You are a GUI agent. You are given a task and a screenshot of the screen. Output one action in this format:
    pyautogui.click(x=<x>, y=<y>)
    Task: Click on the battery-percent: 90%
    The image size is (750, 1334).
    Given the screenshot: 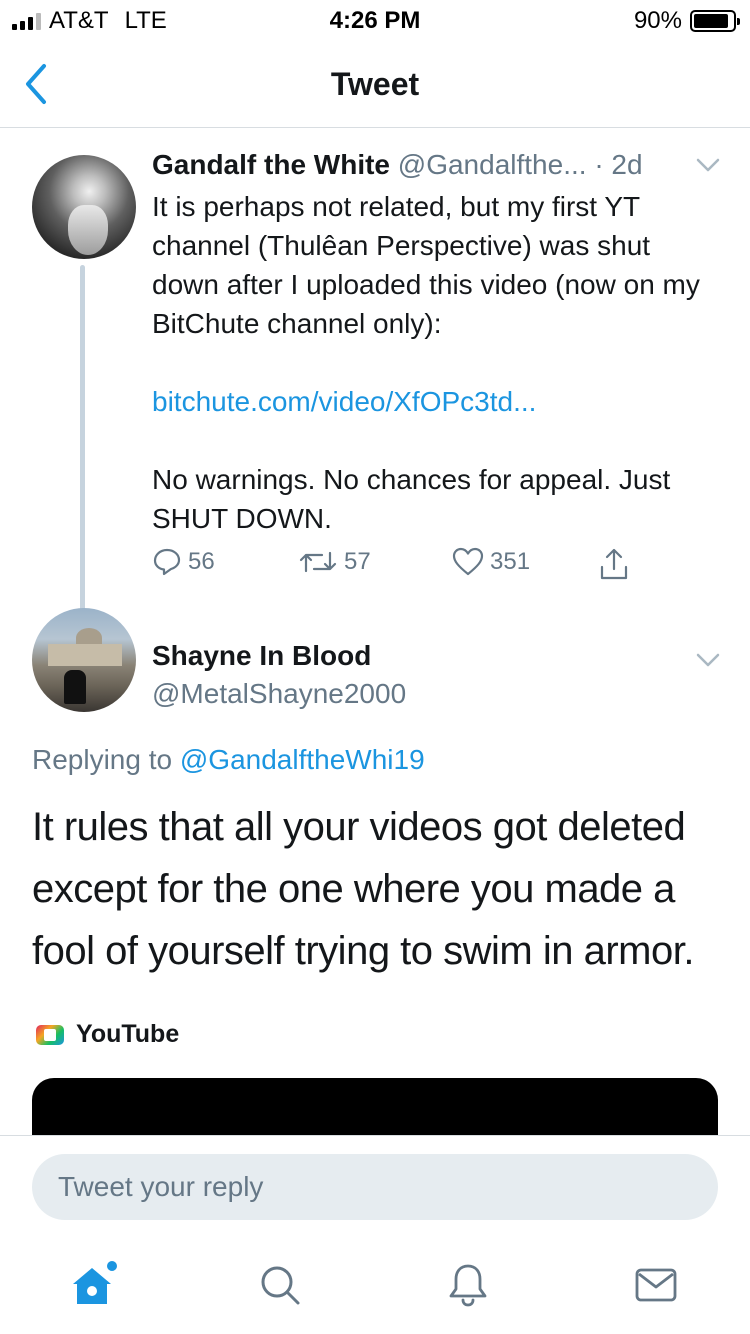 What is the action you would take?
    pyautogui.click(x=657, y=20)
    